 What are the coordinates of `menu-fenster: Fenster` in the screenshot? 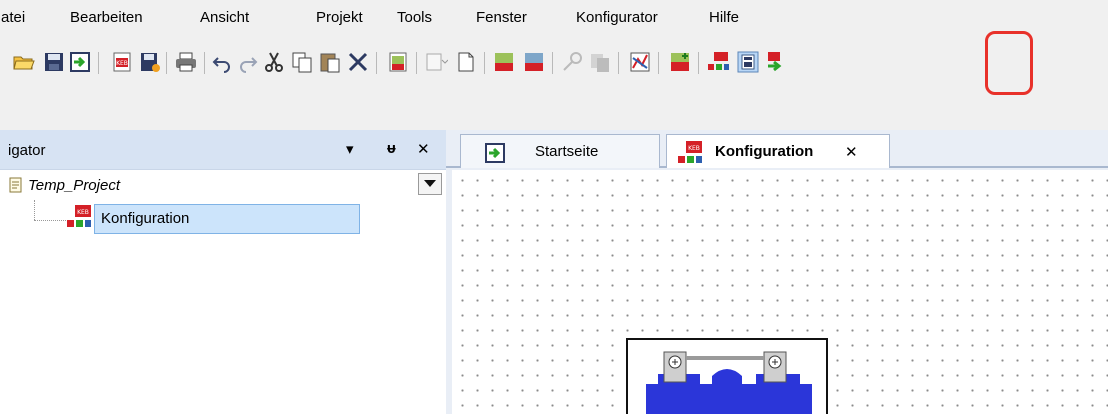 It's located at (501, 17).